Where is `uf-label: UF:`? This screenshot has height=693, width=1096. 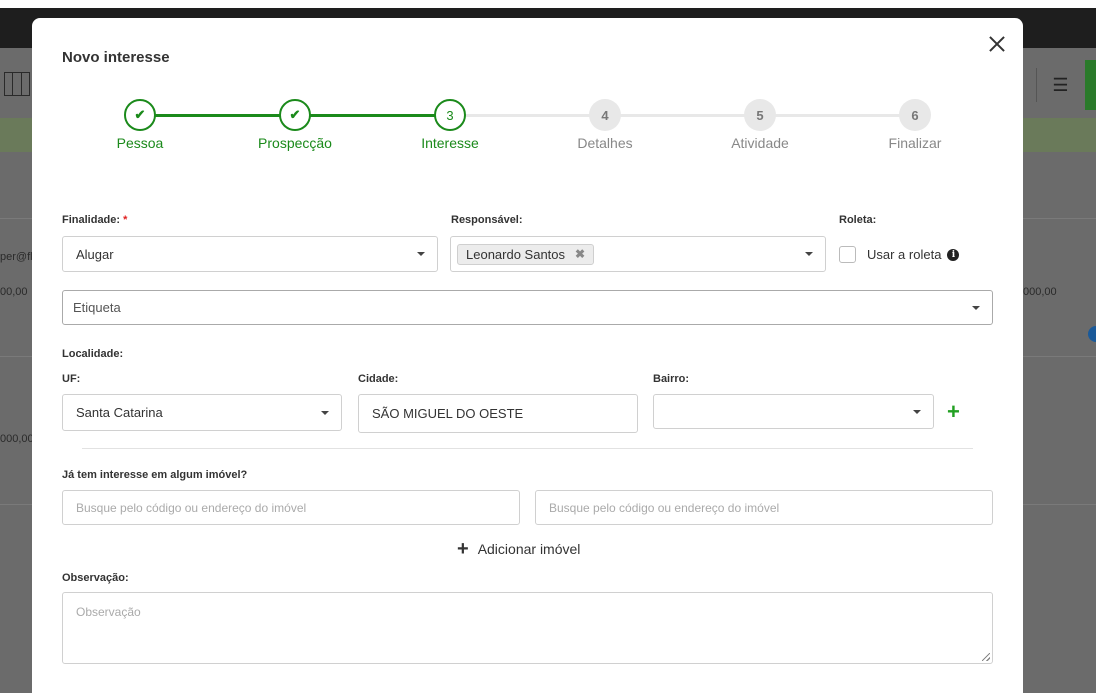 uf-label: UF: is located at coordinates (71, 379).